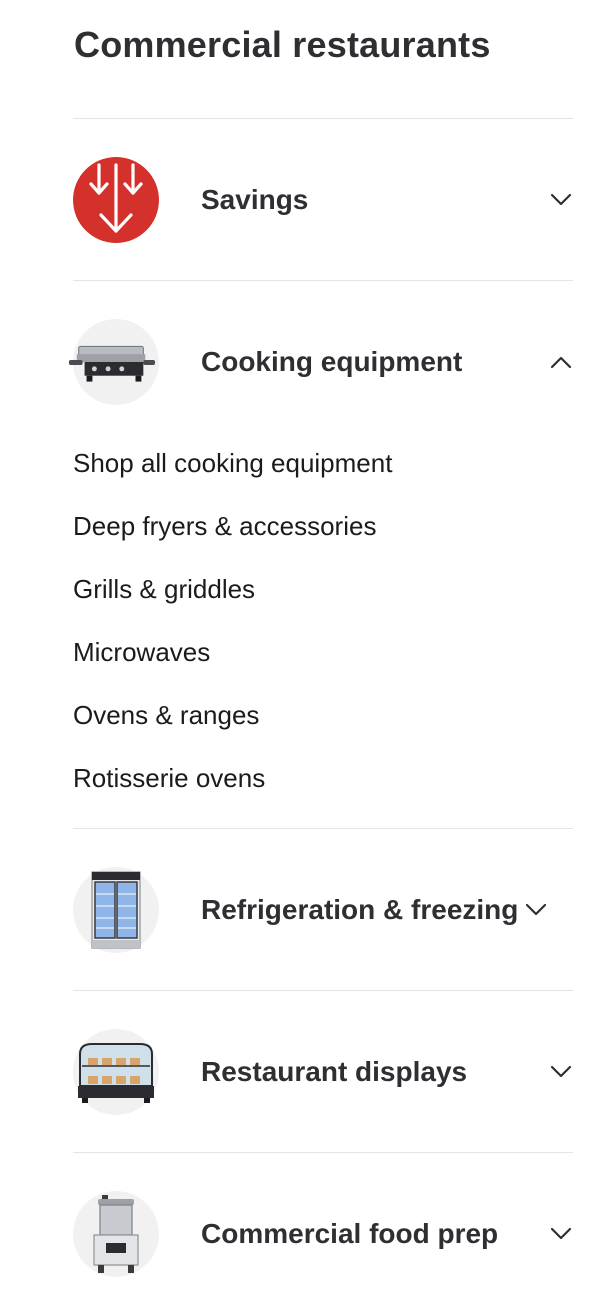  I want to click on sublink-ovens-ranges: Ovens & ranges, so click(323, 723).